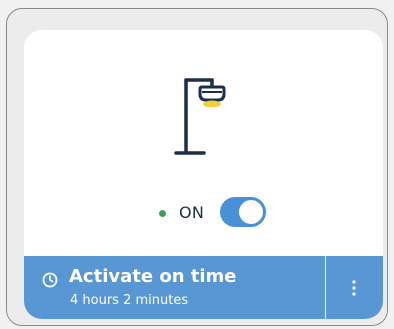 Image resolution: width=394 pixels, height=329 pixels. What do you see at coordinates (192, 212) in the screenshot?
I see `status-label: ON` at bounding box center [192, 212].